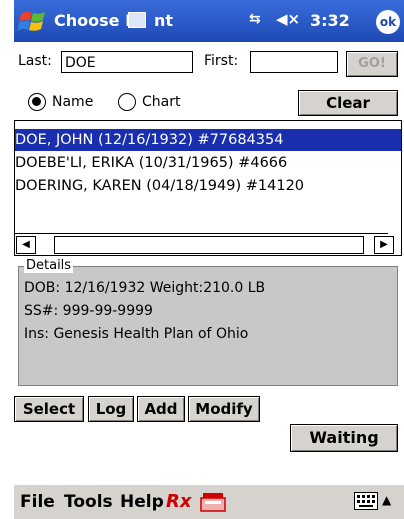 This screenshot has width=404, height=519. Describe the element at coordinates (208, 186) in the screenshot. I see `list-item: DOERING, KAREN (04/18/1949) #14120` at that location.